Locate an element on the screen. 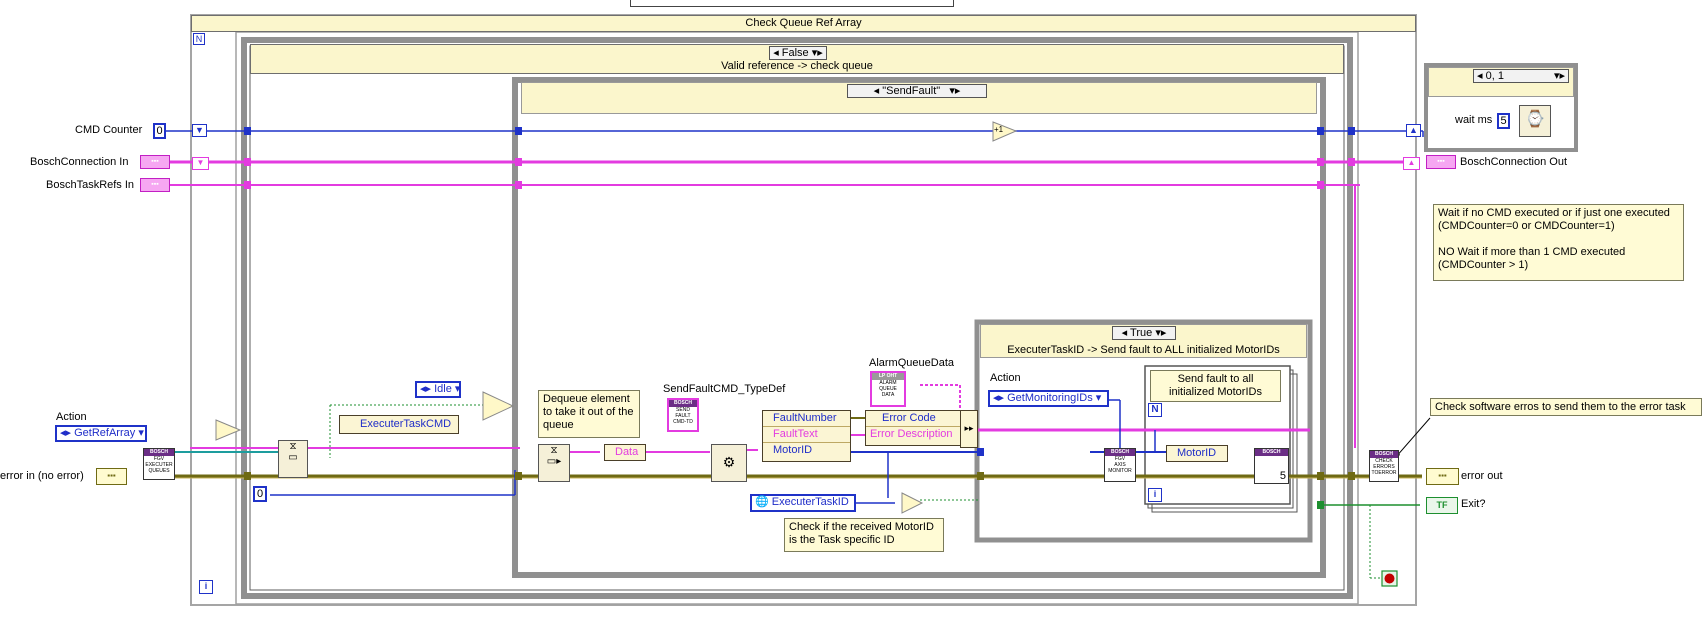  error-in-label: error in (no error) is located at coordinates (42, 476).